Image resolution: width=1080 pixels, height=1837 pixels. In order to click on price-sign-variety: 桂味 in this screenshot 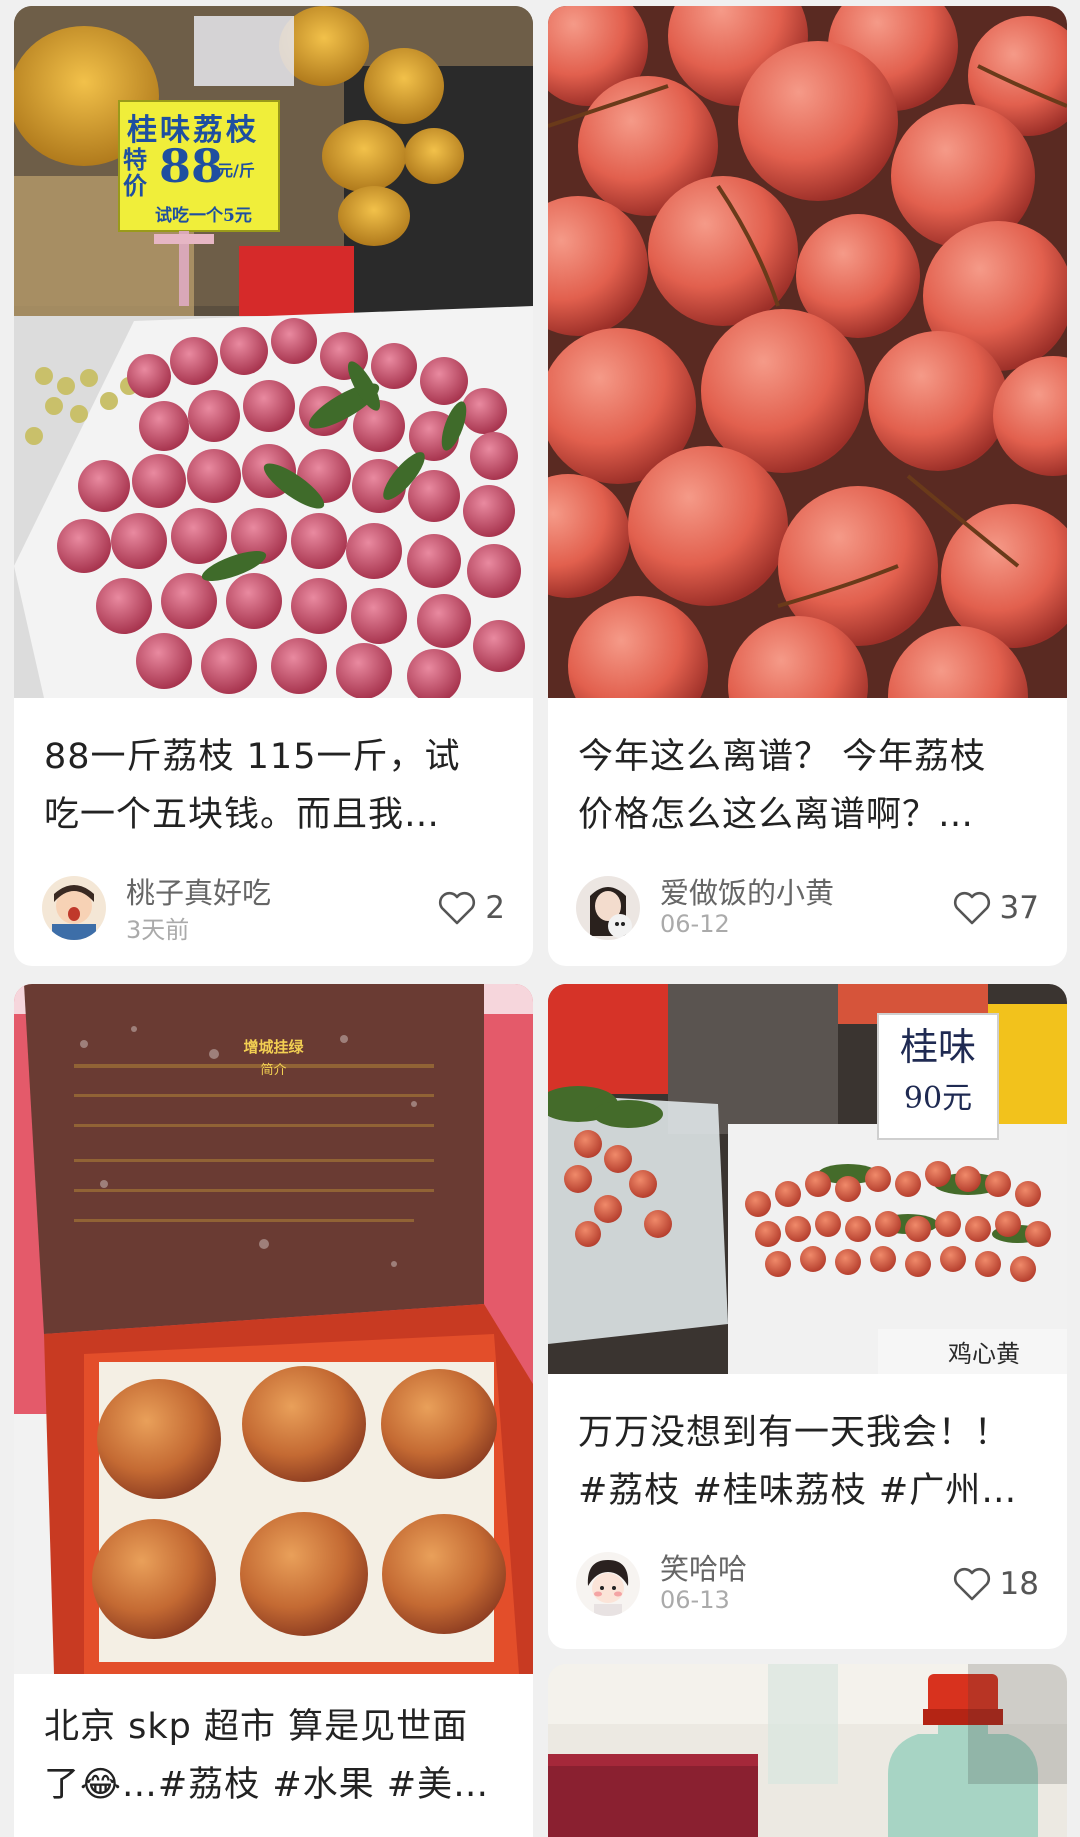, I will do `click(937, 1047)`.